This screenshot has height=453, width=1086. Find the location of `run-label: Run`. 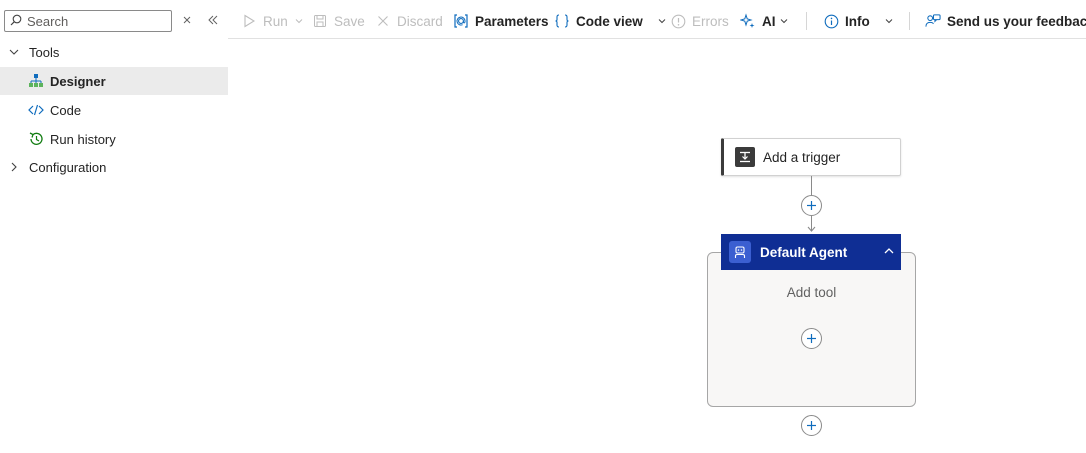

run-label: Run is located at coordinates (275, 21).